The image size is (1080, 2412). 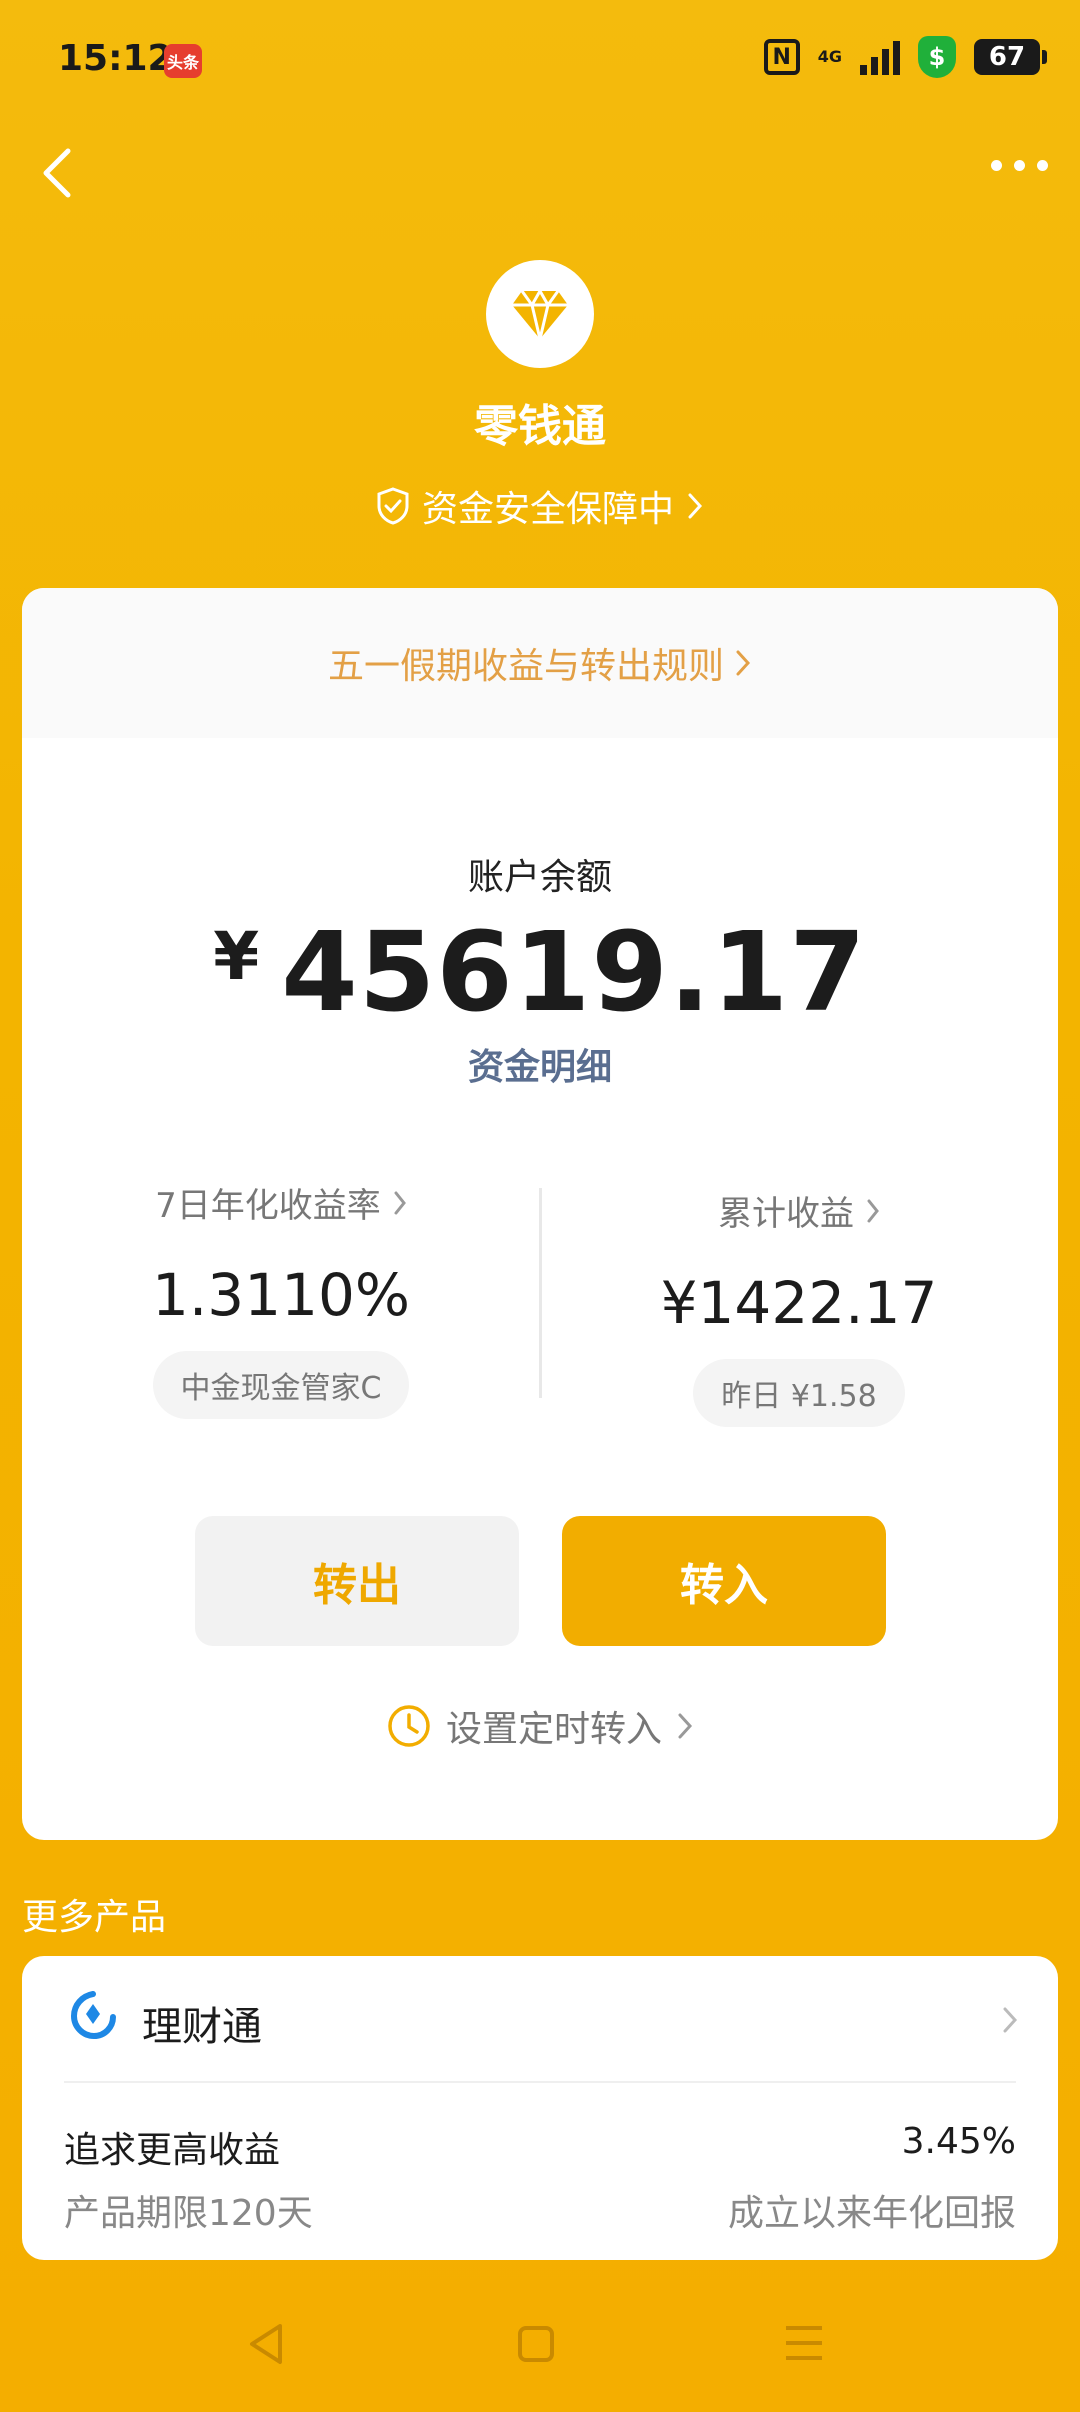 I want to click on more-dots-icon, so click(x=1019, y=165).